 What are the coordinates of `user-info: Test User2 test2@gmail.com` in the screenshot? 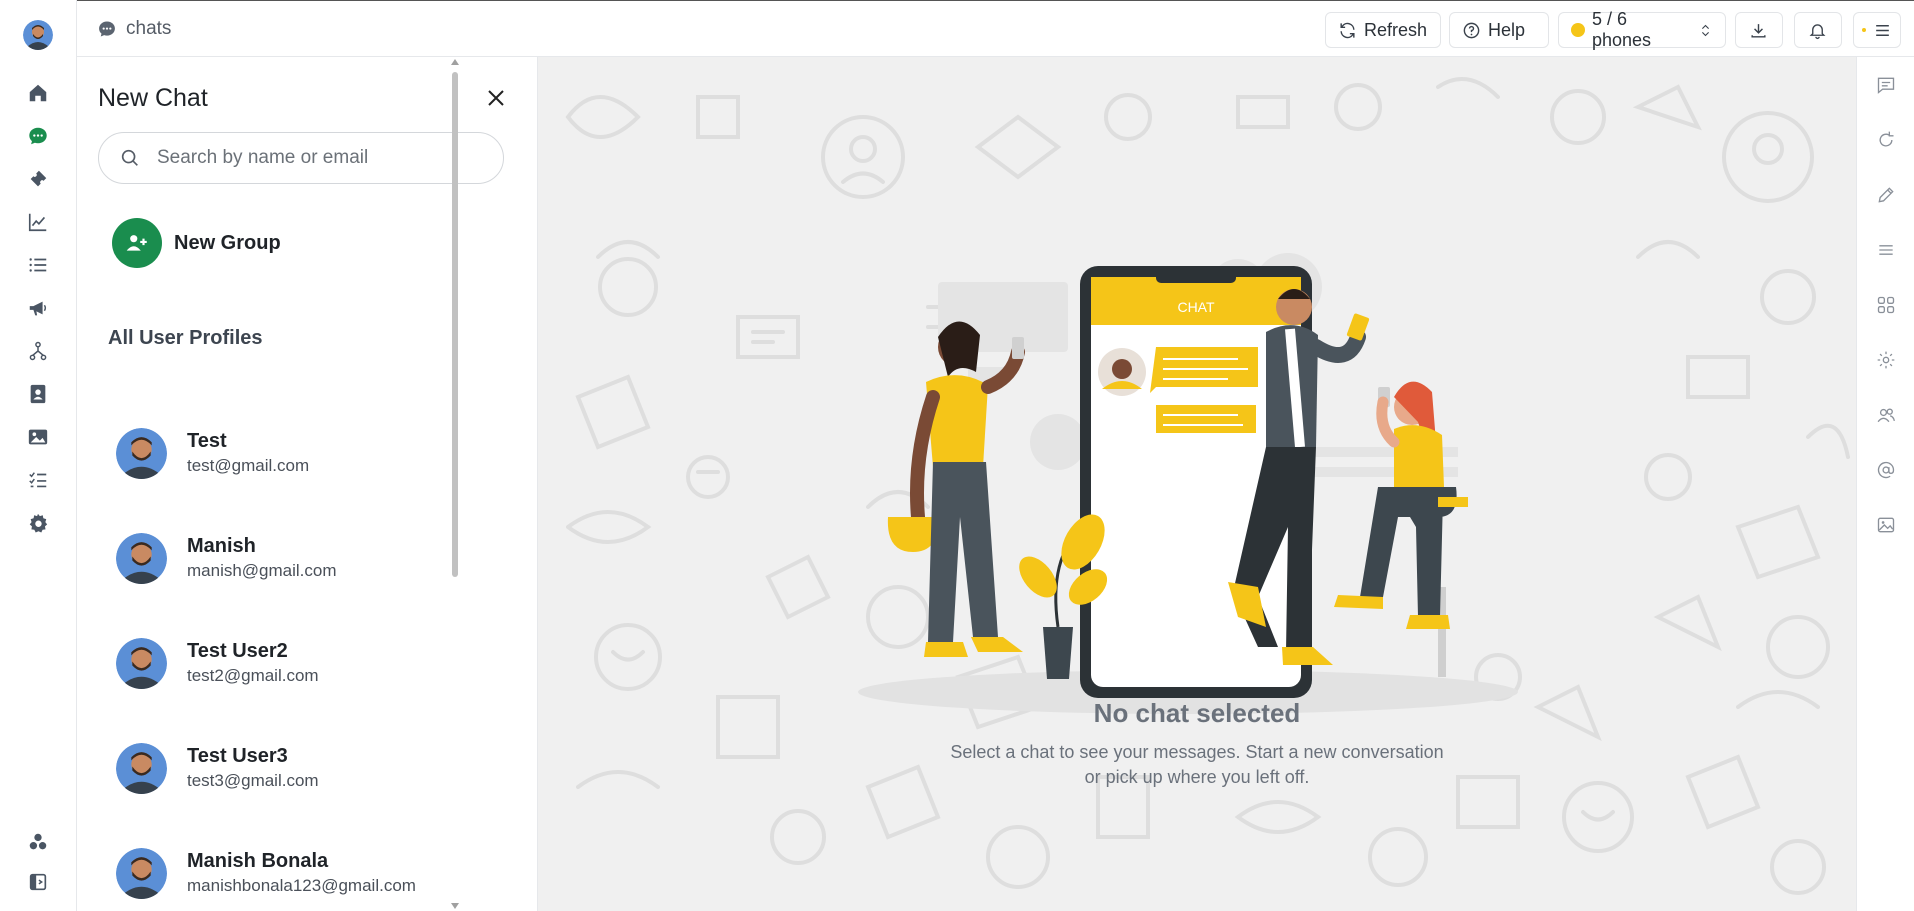 It's located at (253, 663).